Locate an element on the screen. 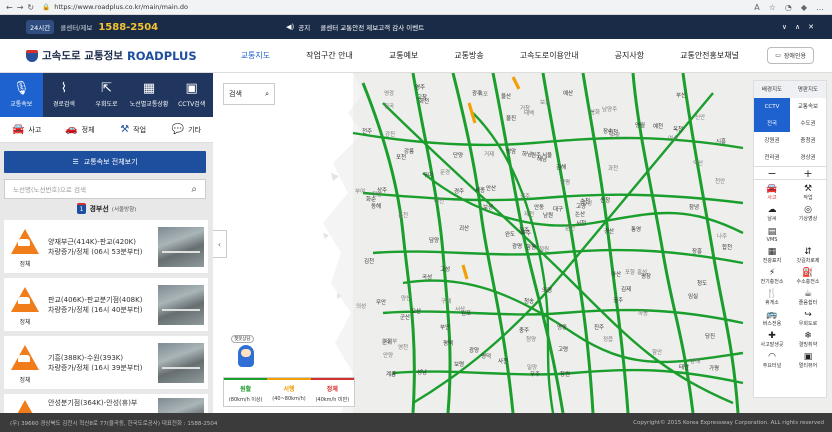 Image resolution: width=832 pixels, height=432 pixels. layer-accident-spot: ✚ 사고발생곳 is located at coordinates (772, 339).